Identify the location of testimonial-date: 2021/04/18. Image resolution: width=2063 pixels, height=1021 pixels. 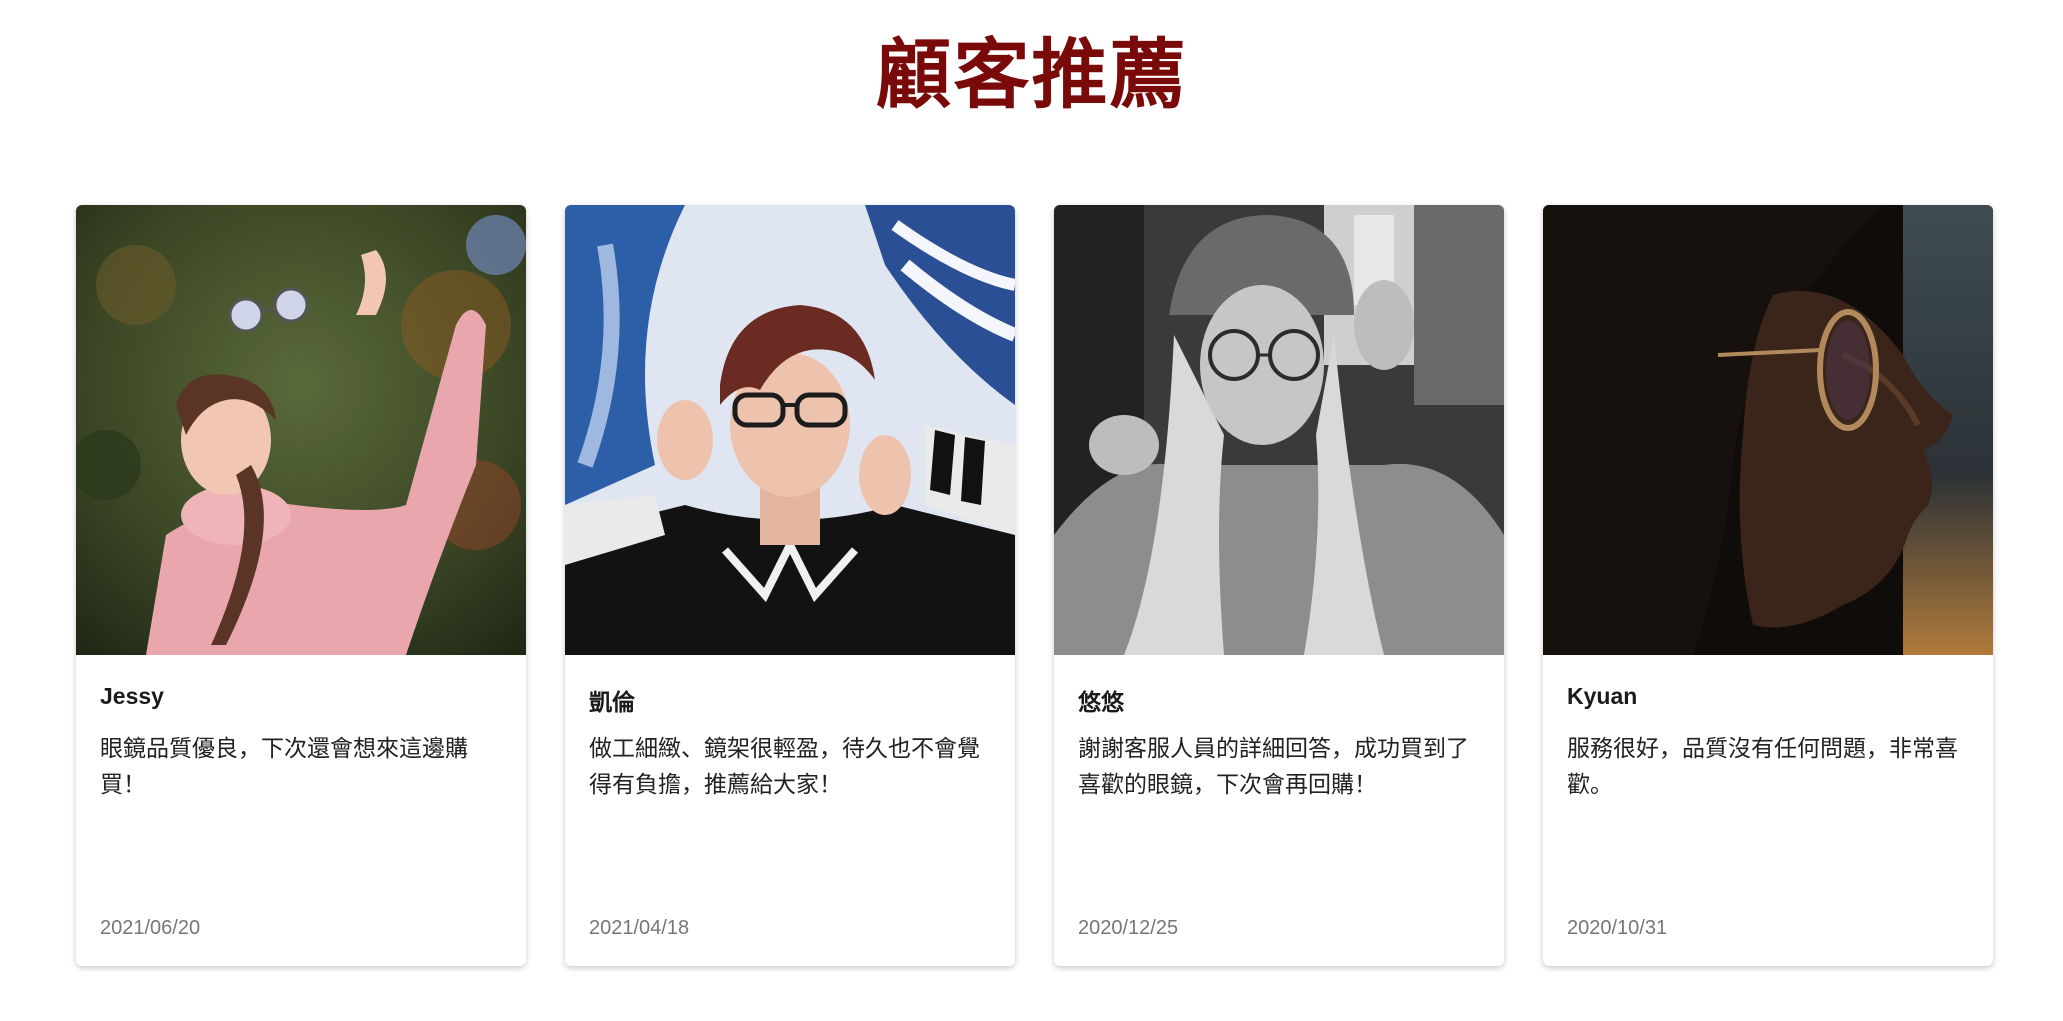
(639, 928).